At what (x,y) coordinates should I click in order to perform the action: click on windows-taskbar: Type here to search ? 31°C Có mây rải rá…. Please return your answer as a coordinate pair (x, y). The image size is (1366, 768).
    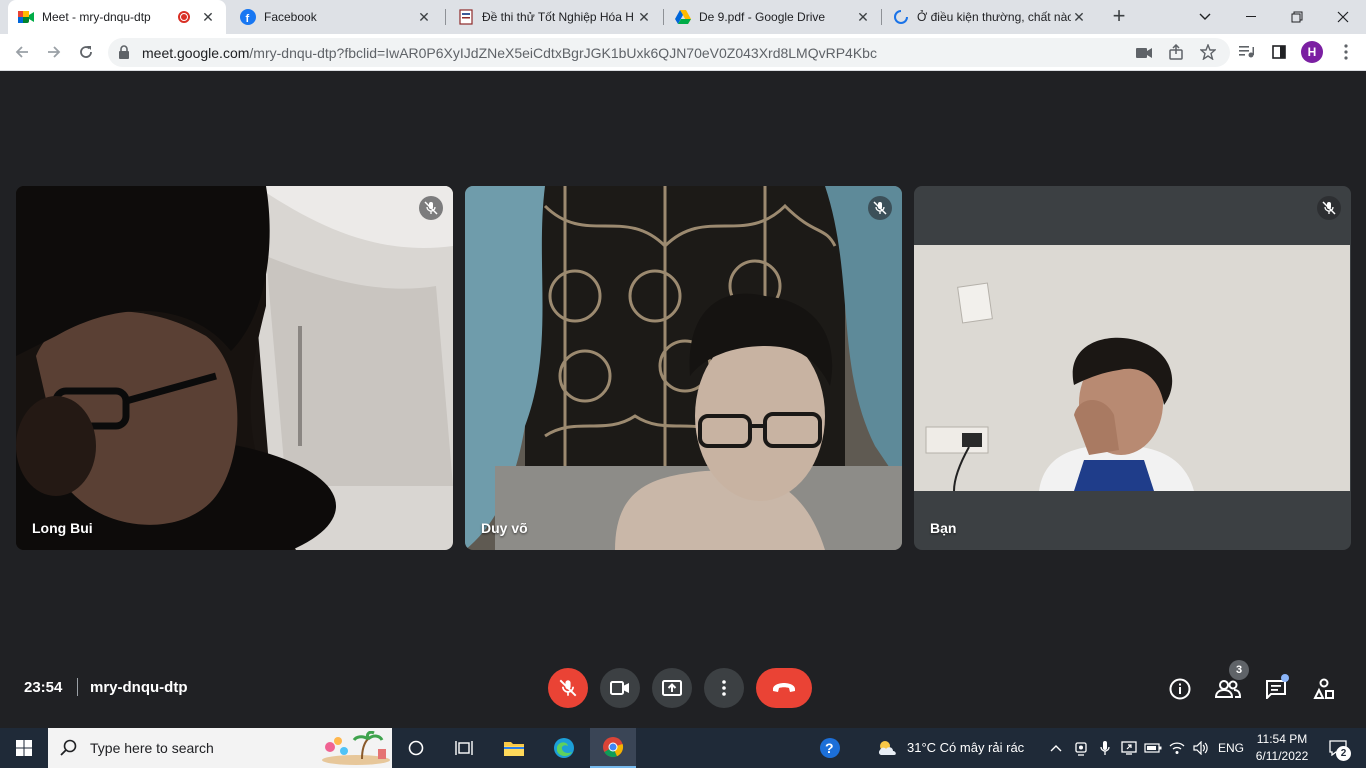
    Looking at the image, I should click on (683, 748).